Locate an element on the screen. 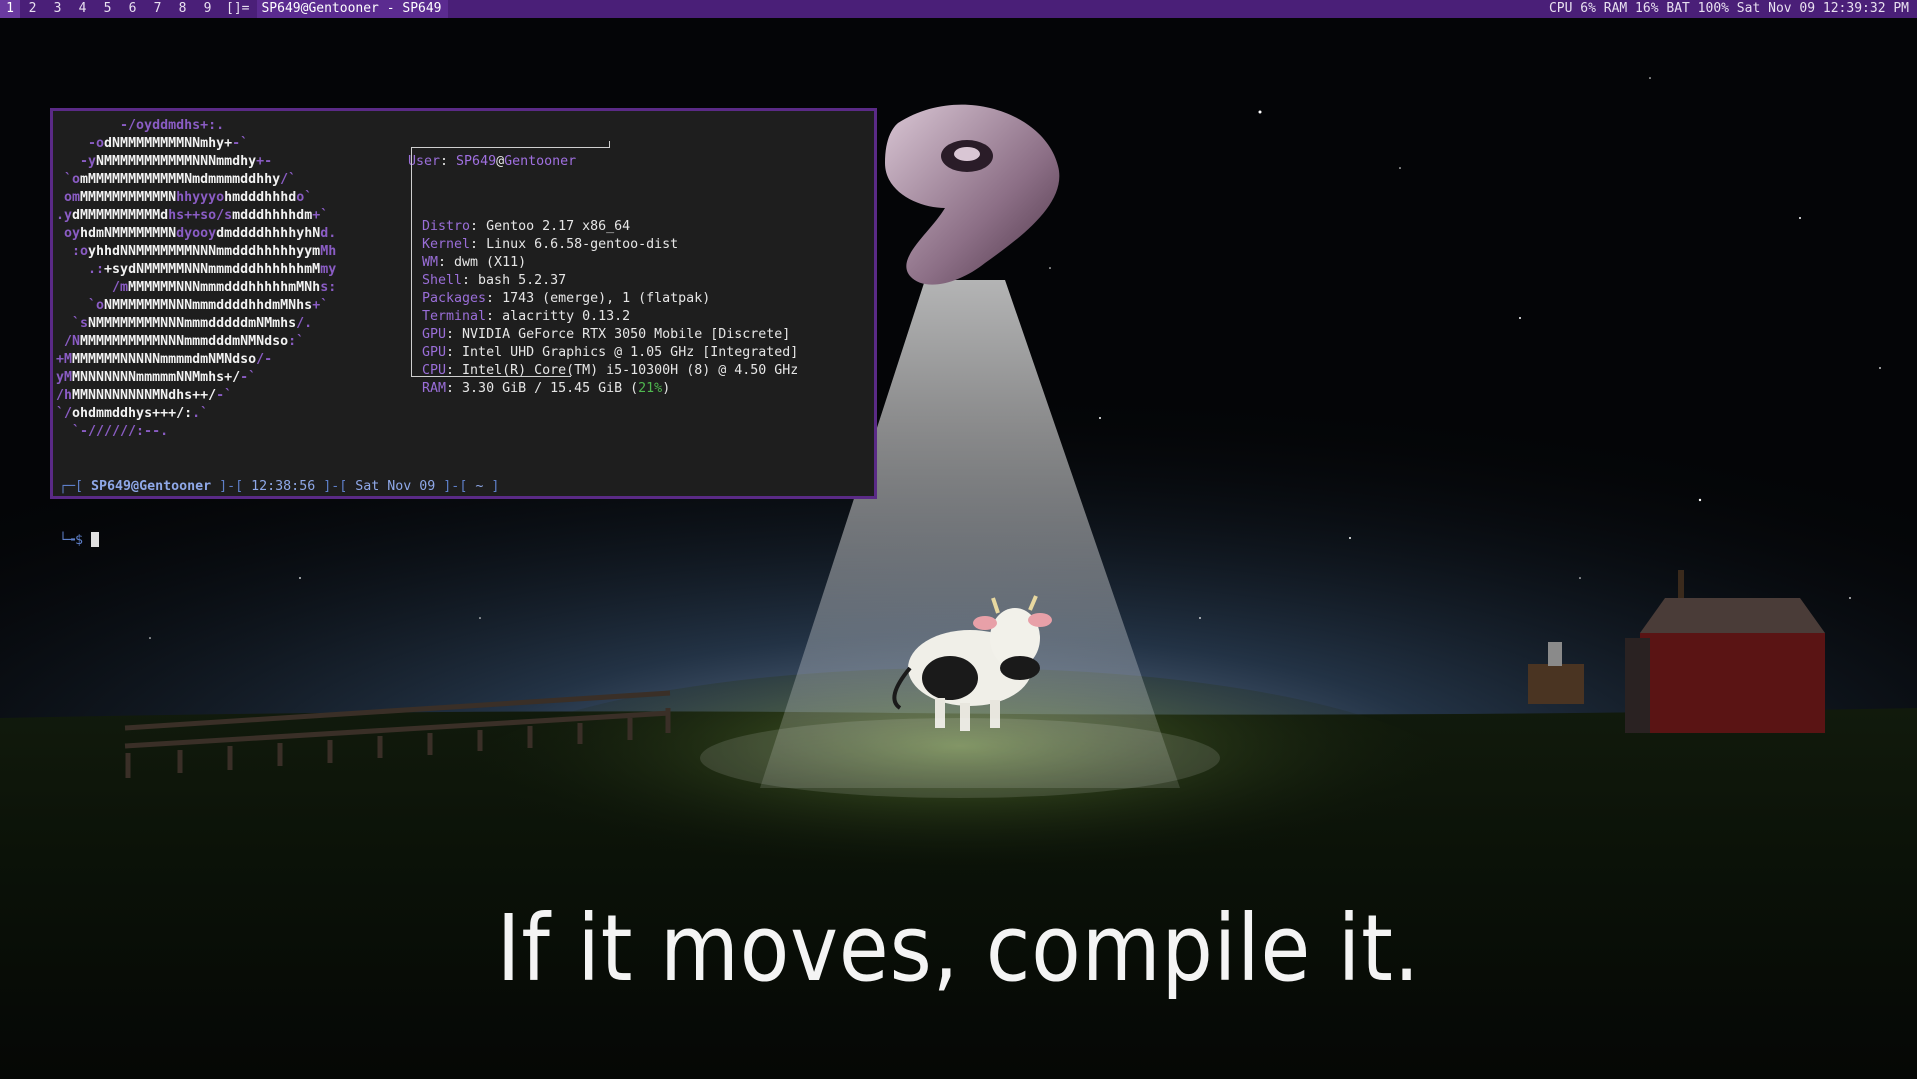 This screenshot has width=1917, height=1079. logo-segment: Mh is located at coordinates (328, 251).